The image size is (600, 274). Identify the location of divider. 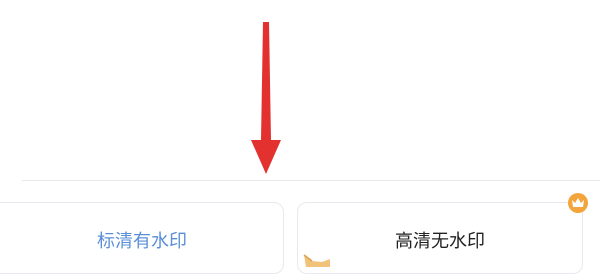
(311, 180).